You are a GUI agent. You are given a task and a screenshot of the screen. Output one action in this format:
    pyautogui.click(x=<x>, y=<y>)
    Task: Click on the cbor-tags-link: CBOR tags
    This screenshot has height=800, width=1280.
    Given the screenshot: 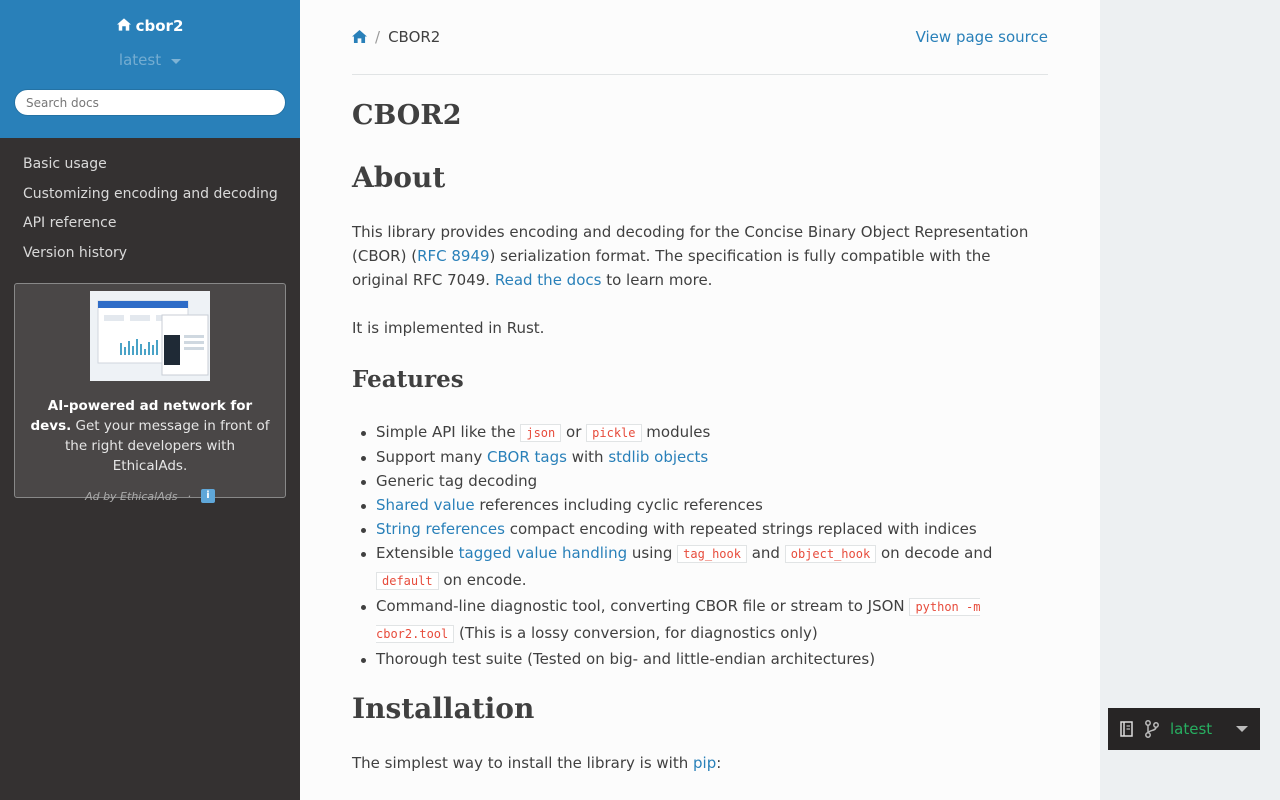 What is the action you would take?
    pyautogui.click(x=527, y=457)
    